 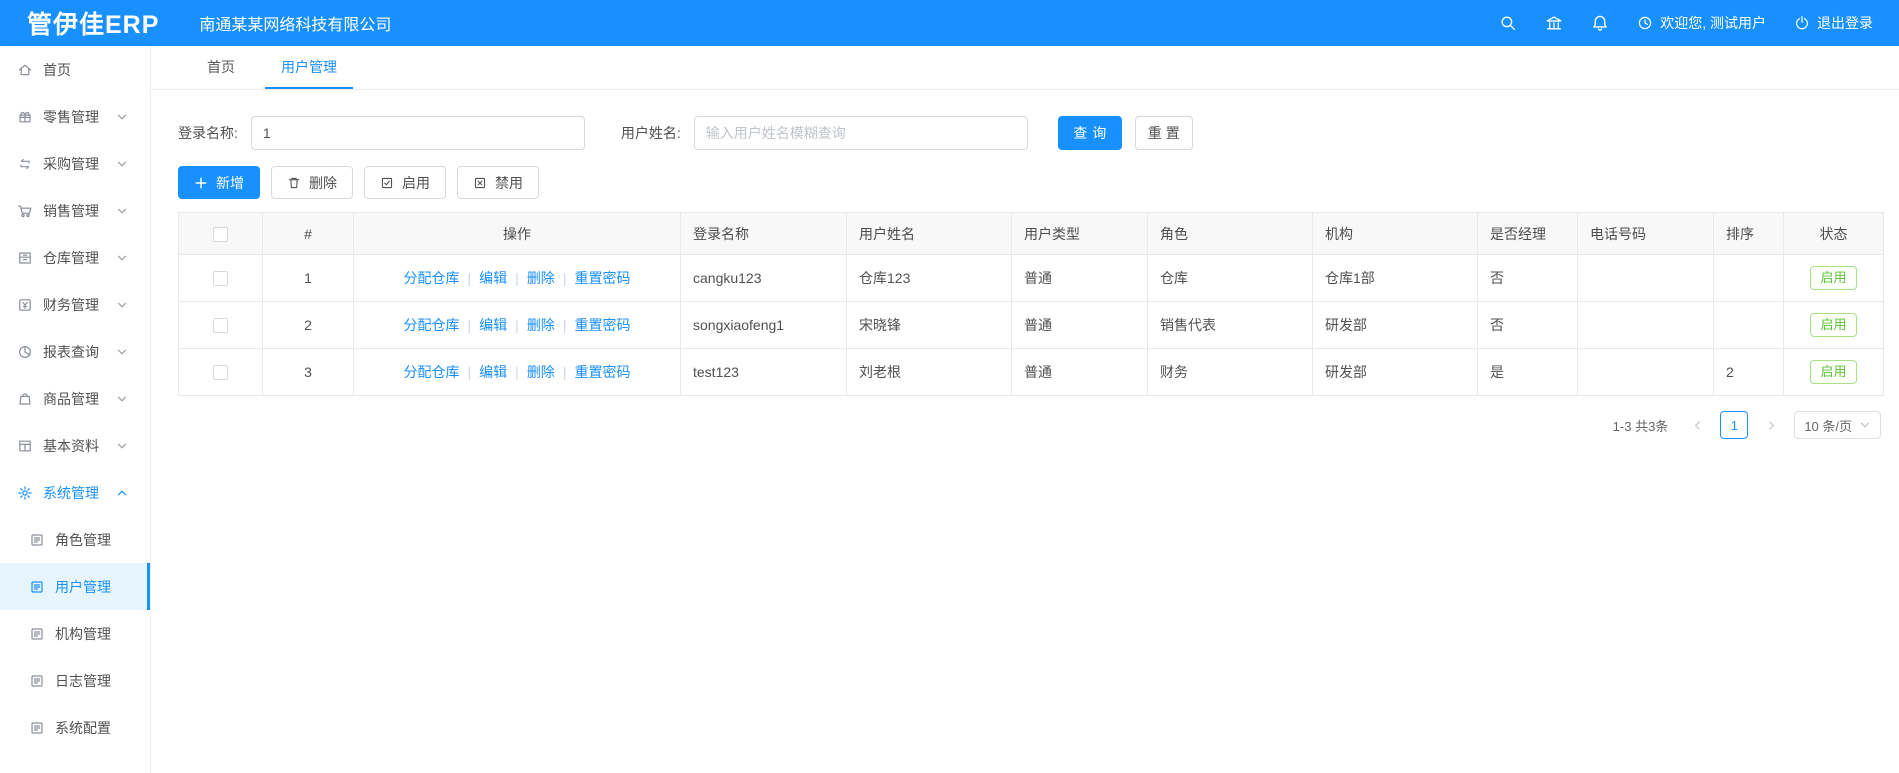 I want to click on col-header-sort: 排序, so click(x=1748, y=233).